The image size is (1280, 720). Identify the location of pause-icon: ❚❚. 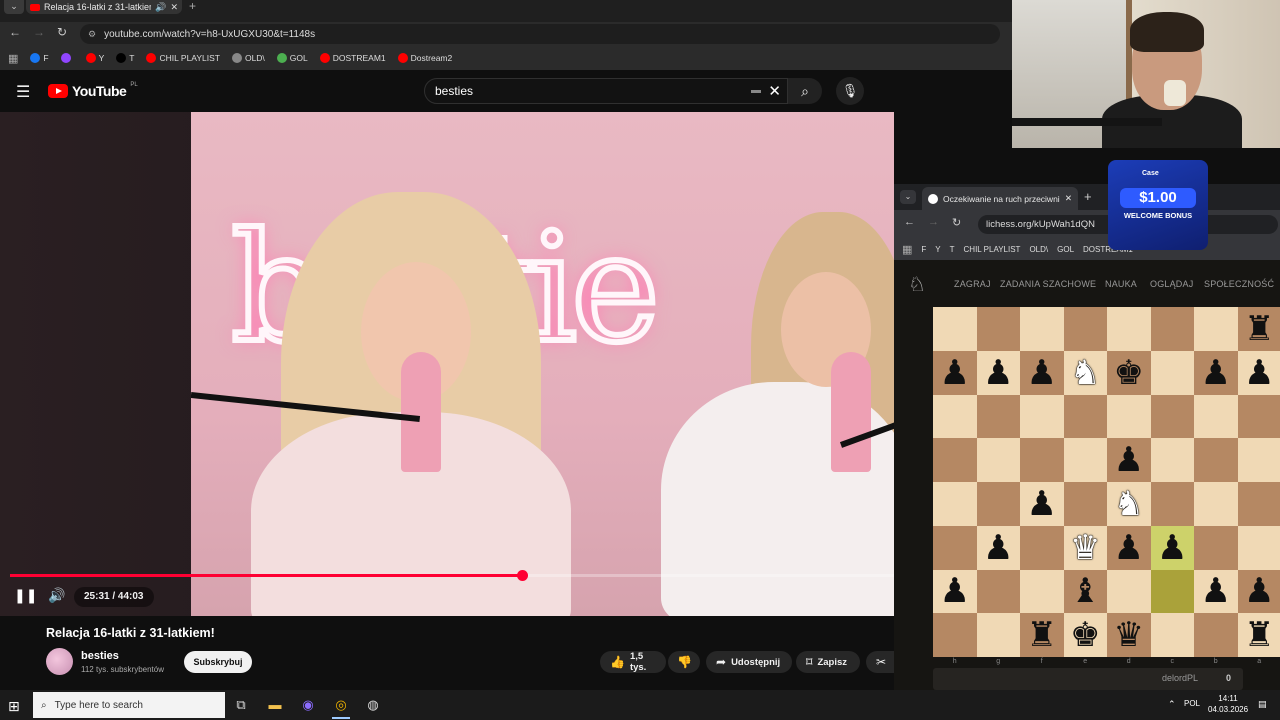
(25, 595).